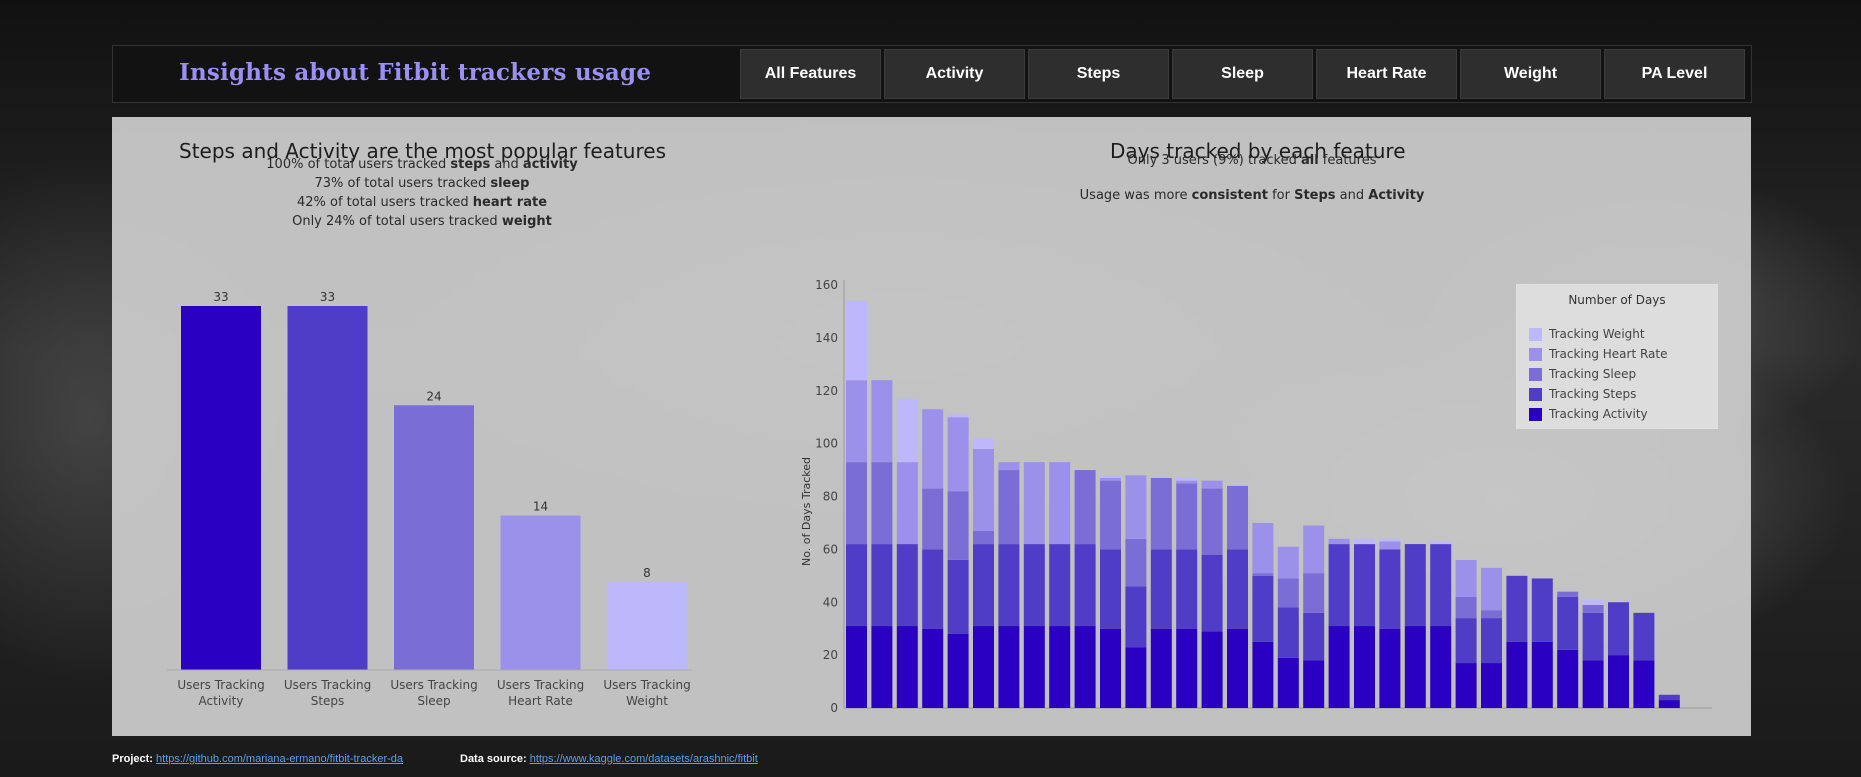 This screenshot has height=777, width=1861. What do you see at coordinates (826, 391) in the screenshot?
I see `y-tick-label: 120` at bounding box center [826, 391].